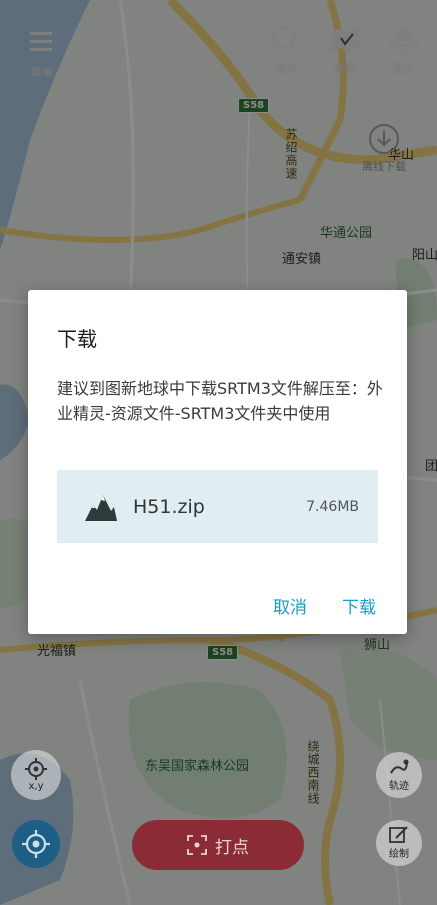  Describe the element at coordinates (399, 775) in the screenshot. I see `track-button: 轨迹` at that location.